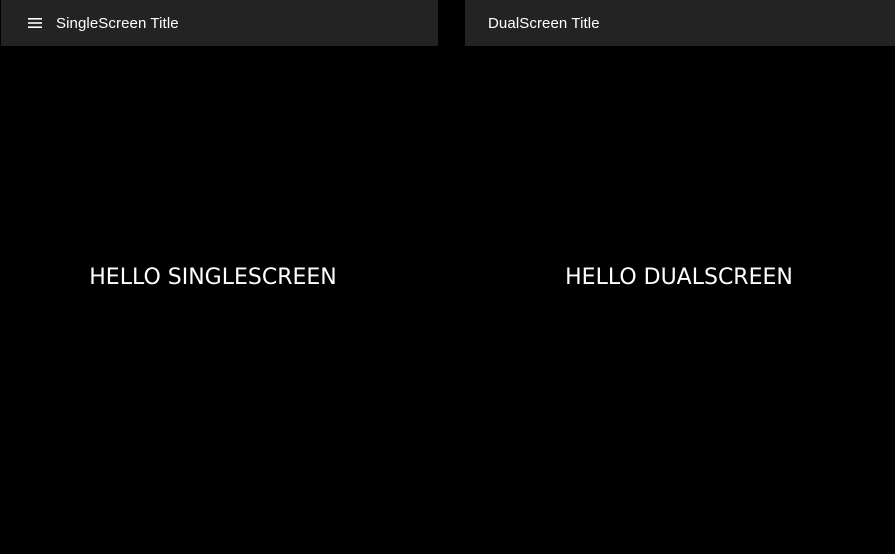 The height and width of the screenshot is (554, 895). Describe the element at coordinates (117, 23) in the screenshot. I see `single-screen-title: SingleScreen Title` at that location.